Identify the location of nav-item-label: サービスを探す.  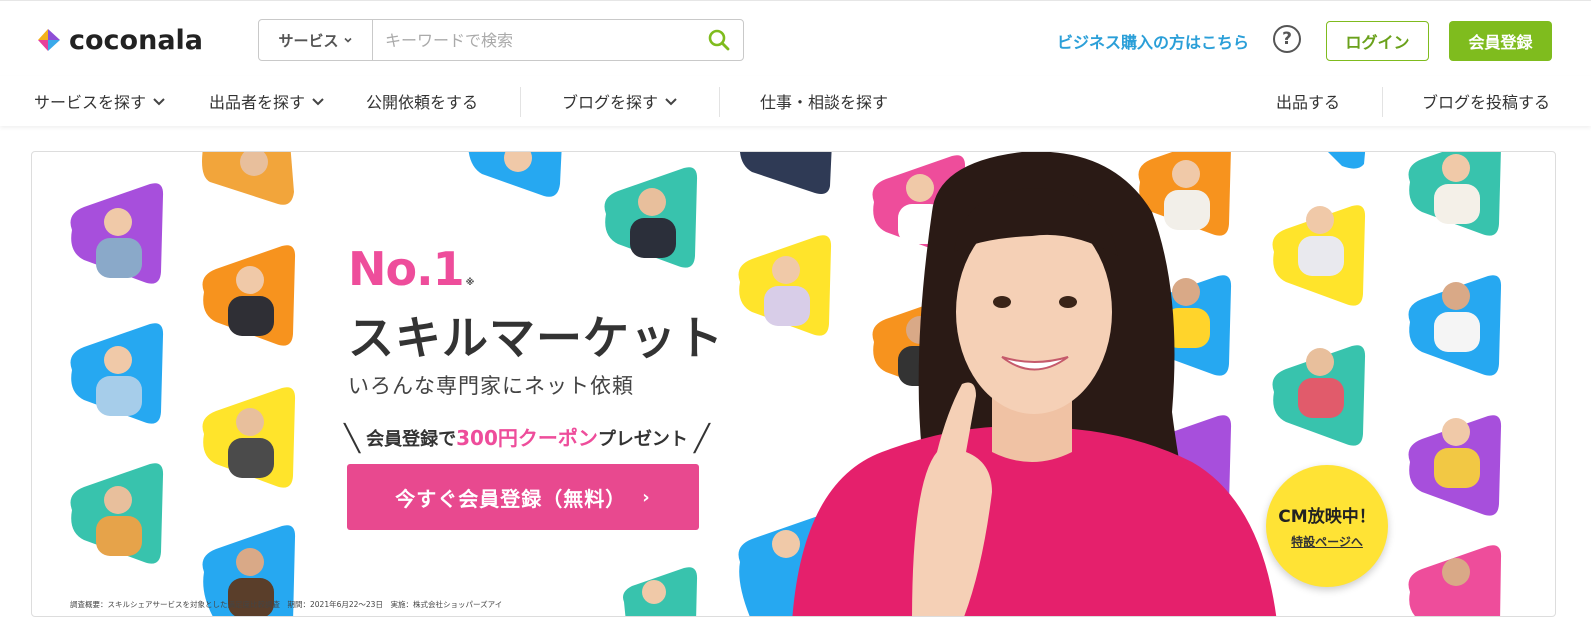
(90, 102).